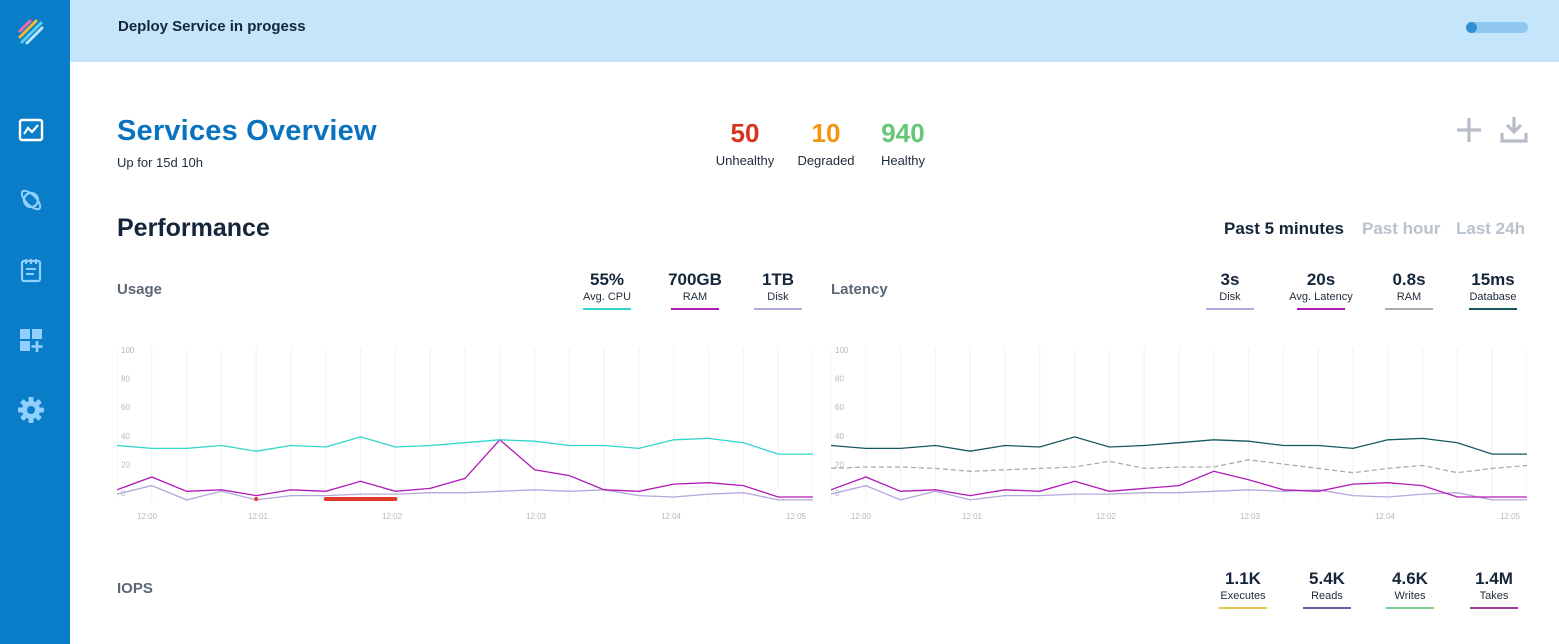 Image resolution: width=1559 pixels, height=644 pixels. I want to click on y-tick-label: 20, so click(125, 464).